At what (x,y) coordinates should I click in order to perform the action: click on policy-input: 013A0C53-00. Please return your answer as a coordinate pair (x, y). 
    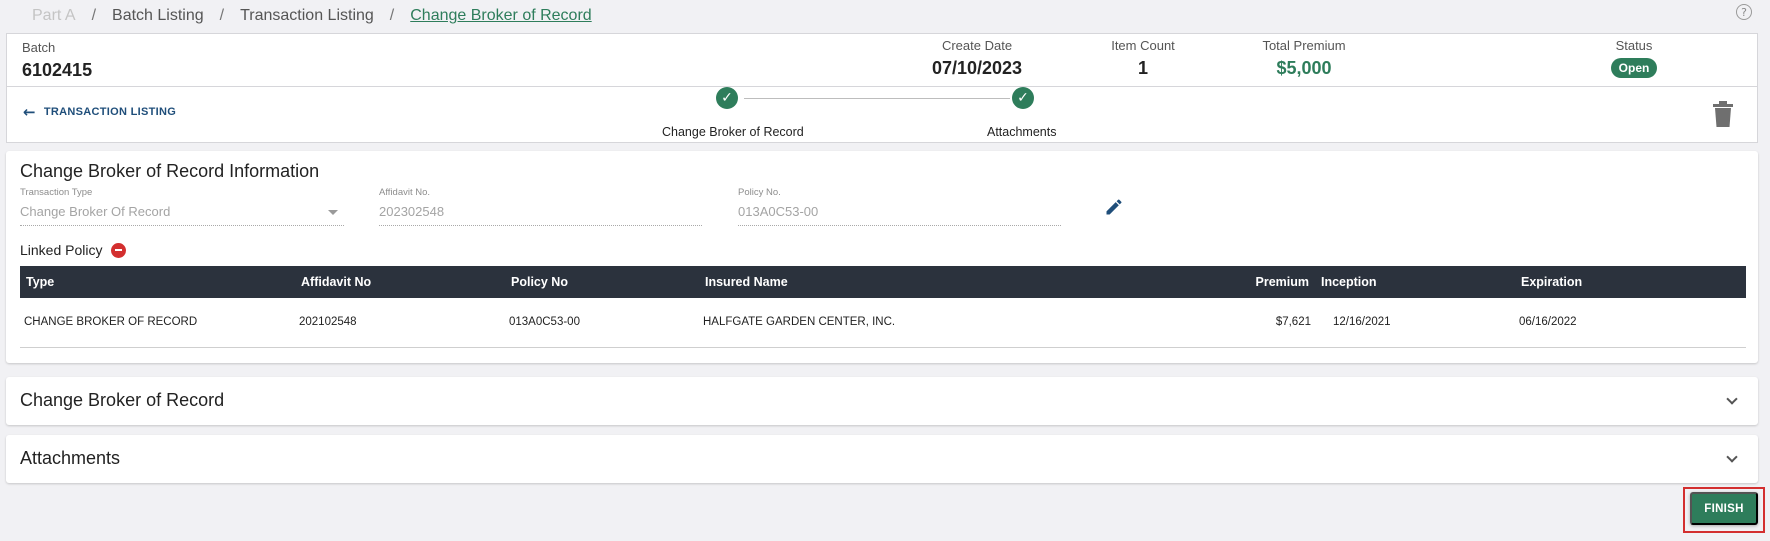
    Looking at the image, I should click on (899, 215).